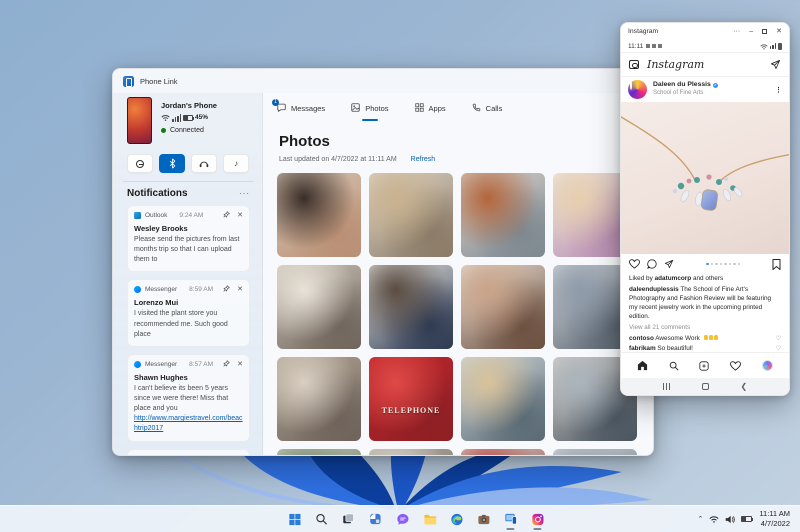 Image resolution: width=800 pixels, height=532 pixels. What do you see at coordinates (674, 366) in the screenshot?
I see `search-icon` at bounding box center [674, 366].